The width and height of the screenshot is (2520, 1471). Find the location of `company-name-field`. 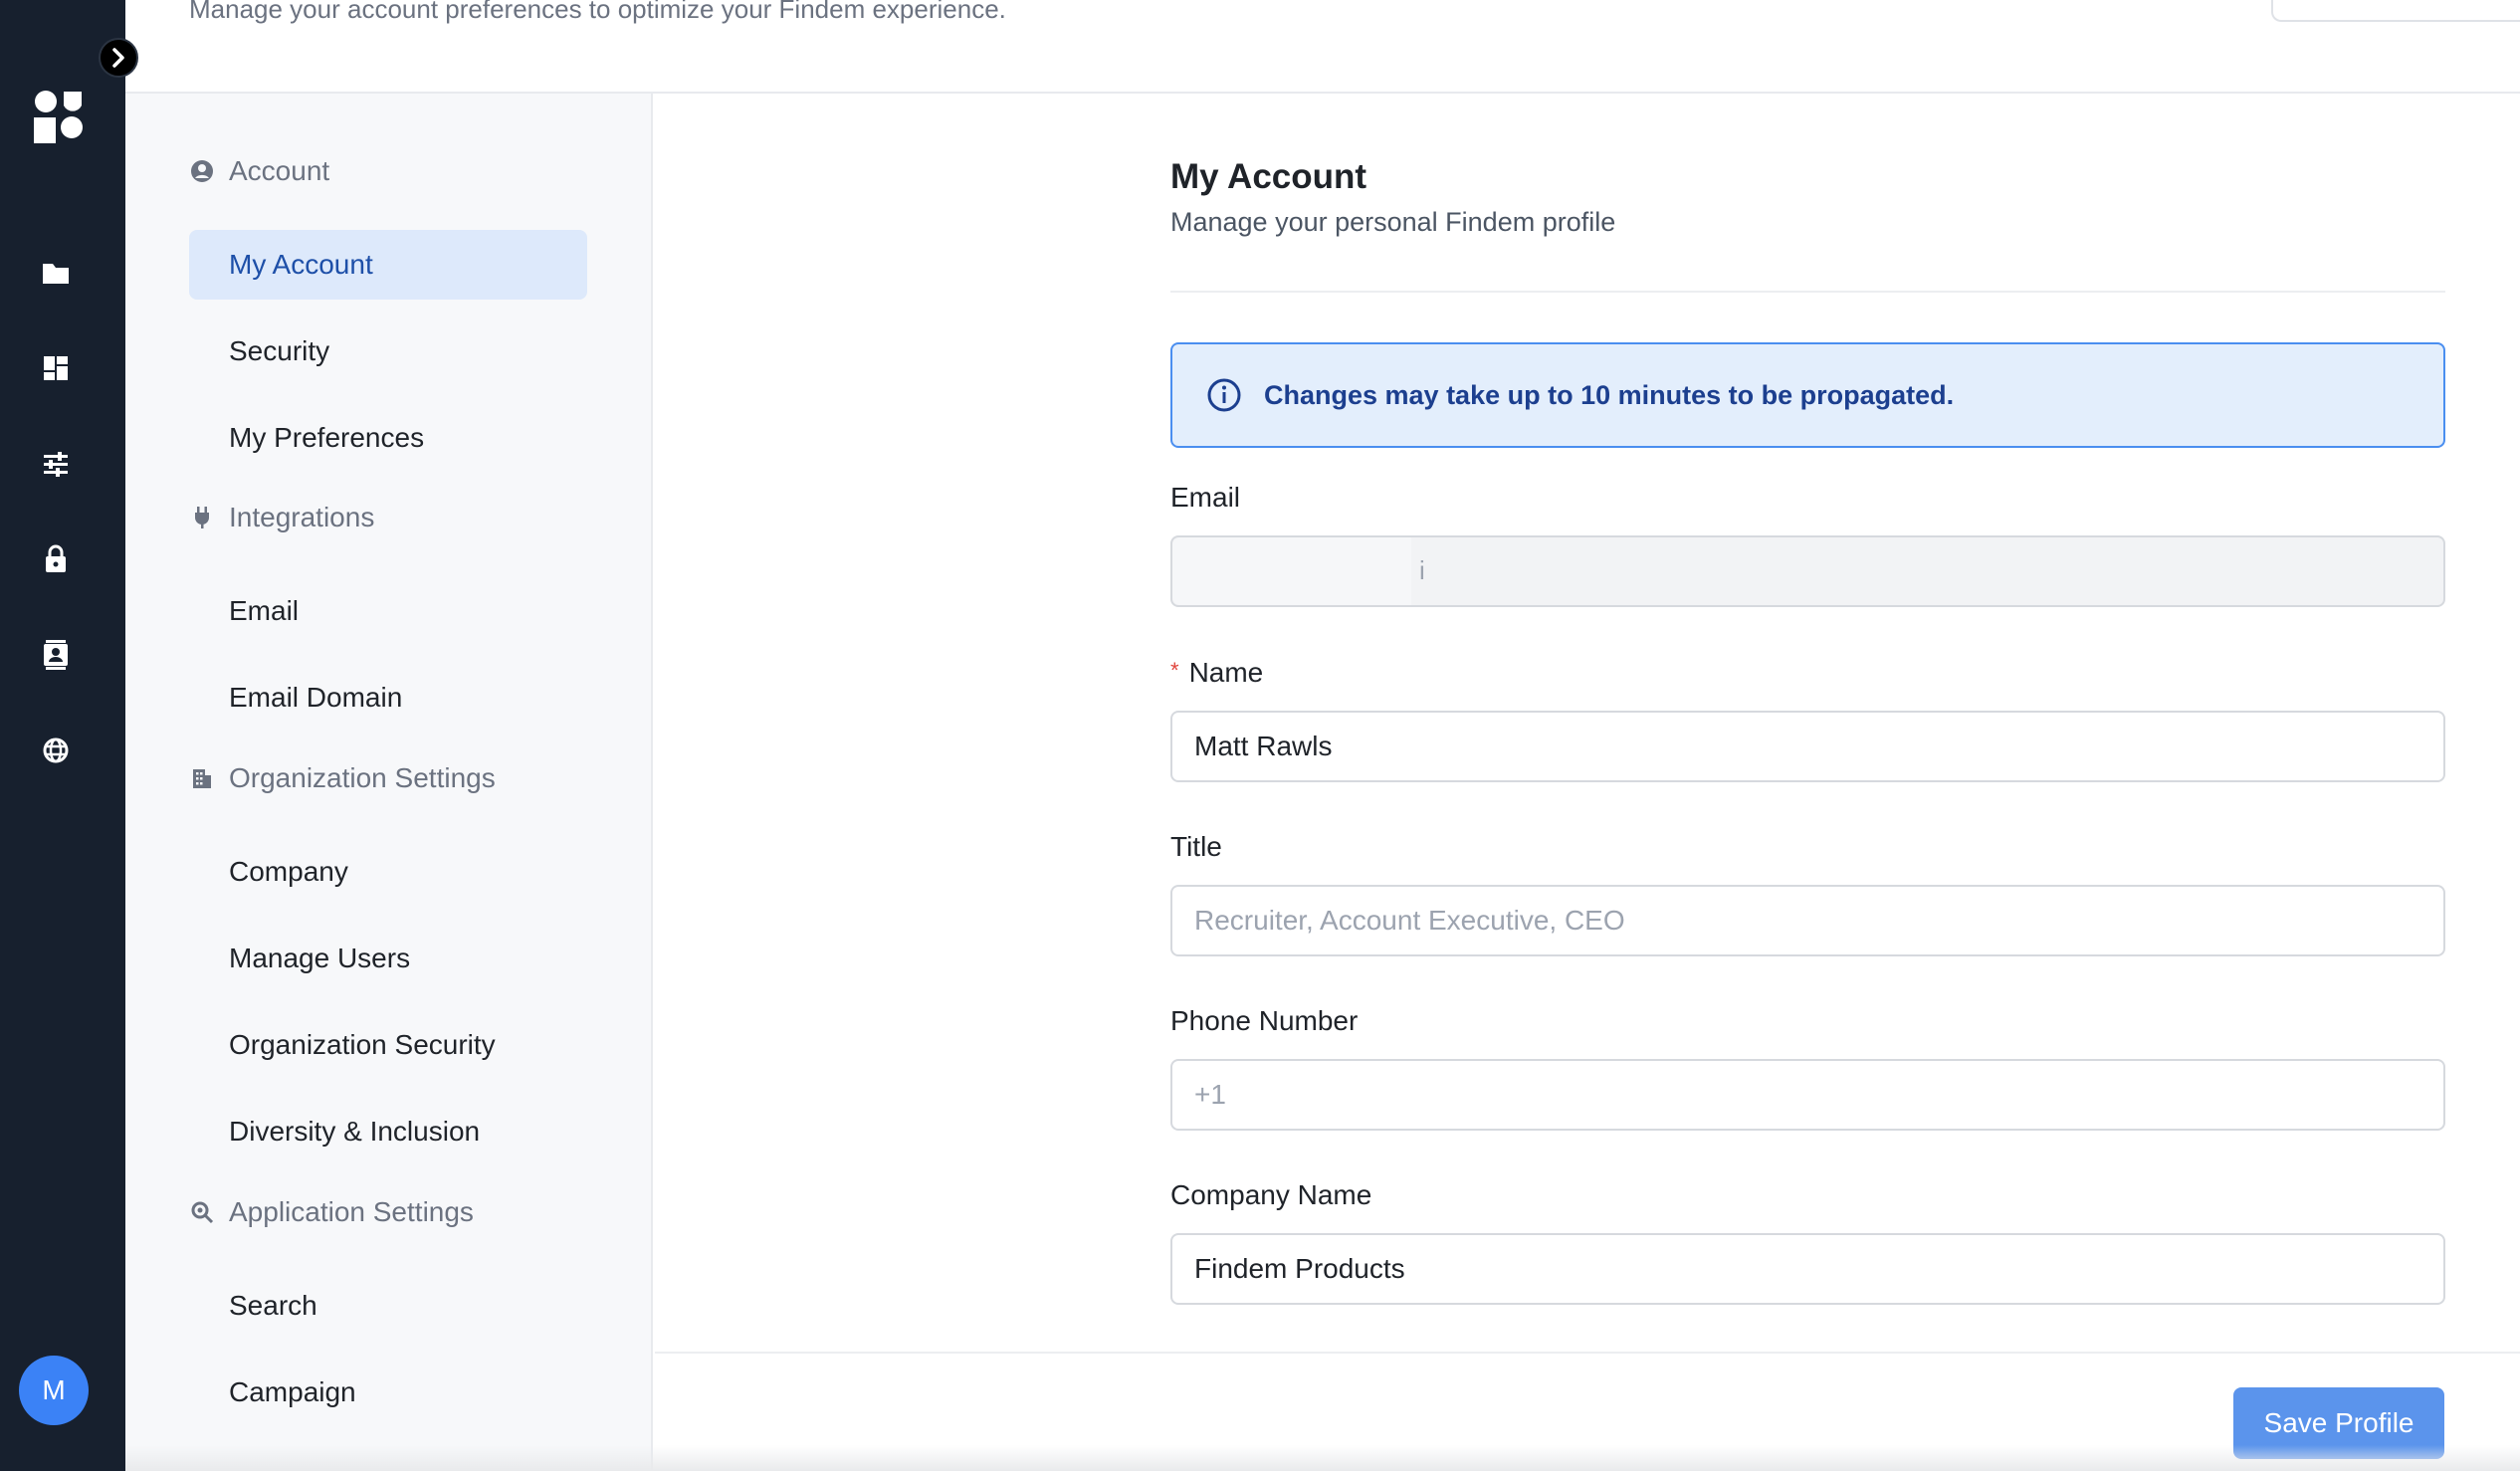

company-name-field is located at coordinates (1807, 1269).